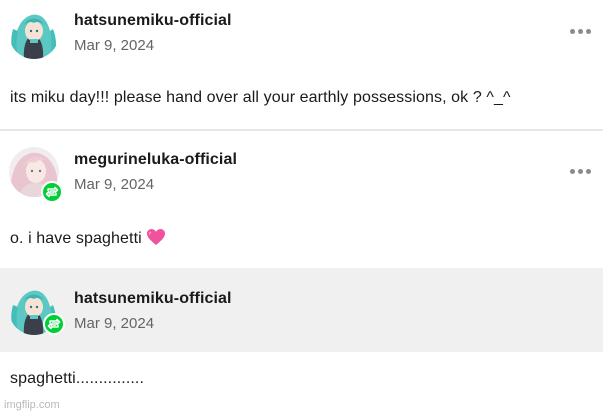 This screenshot has width=603, height=414. What do you see at coordinates (76, 238) in the screenshot?
I see `post-text-content: o. i have spaghetti` at bounding box center [76, 238].